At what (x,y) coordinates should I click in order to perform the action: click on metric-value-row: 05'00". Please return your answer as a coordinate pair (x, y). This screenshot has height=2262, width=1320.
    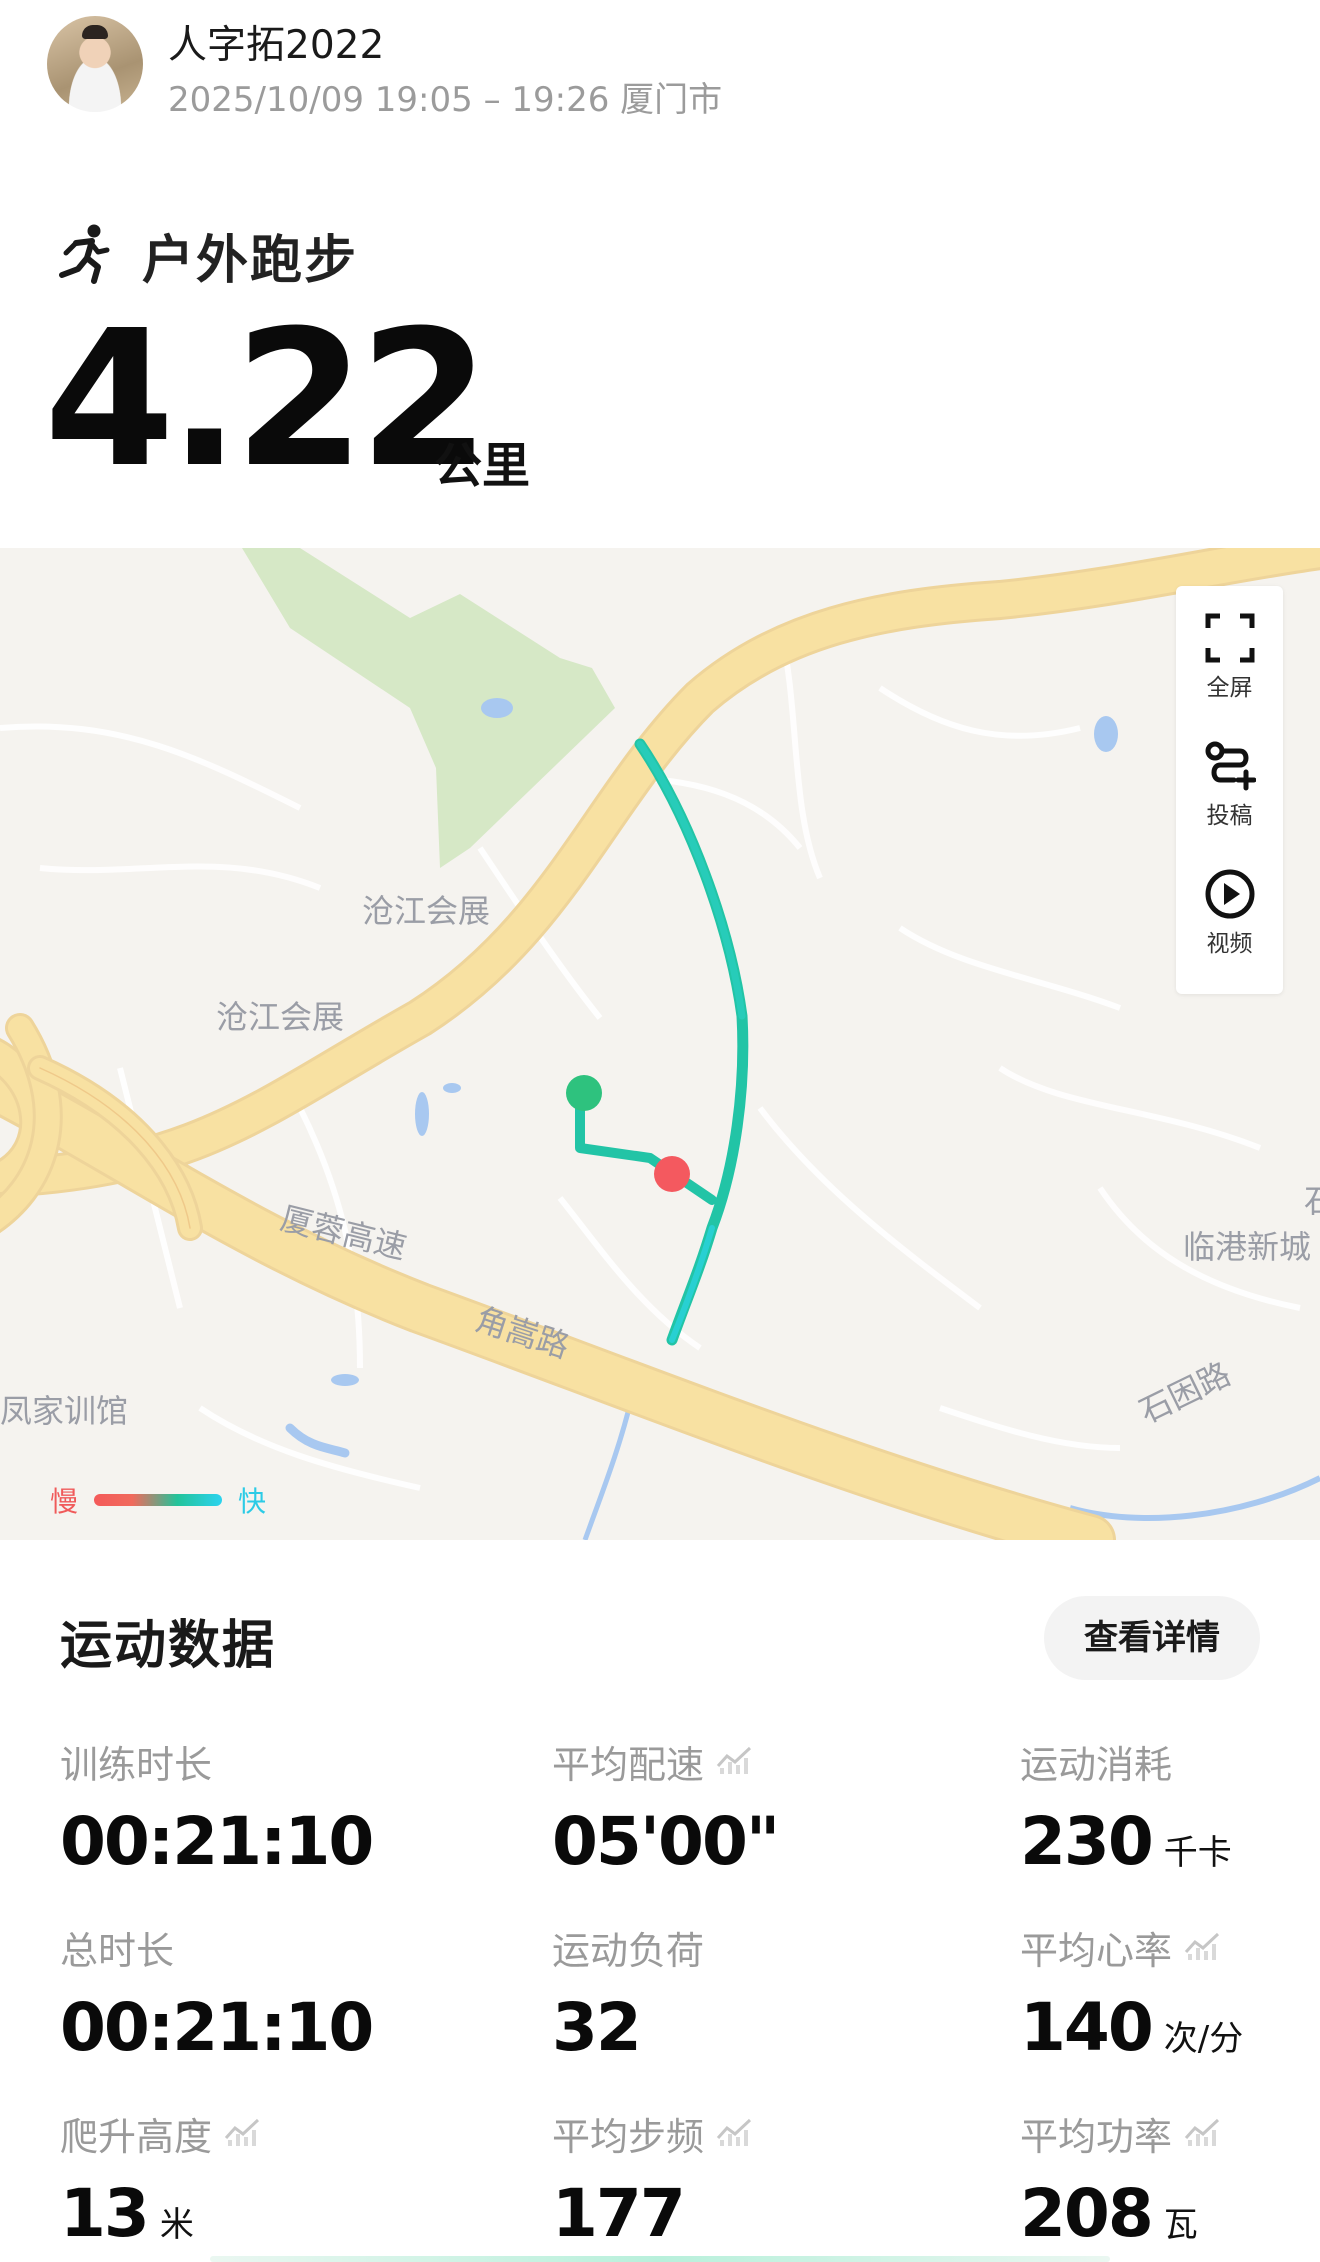
    Looking at the image, I should click on (666, 1842).